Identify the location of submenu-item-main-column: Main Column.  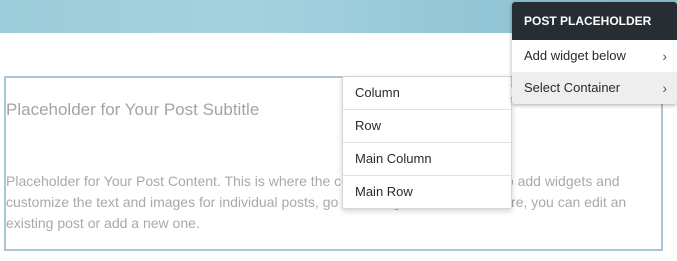
(427, 158).